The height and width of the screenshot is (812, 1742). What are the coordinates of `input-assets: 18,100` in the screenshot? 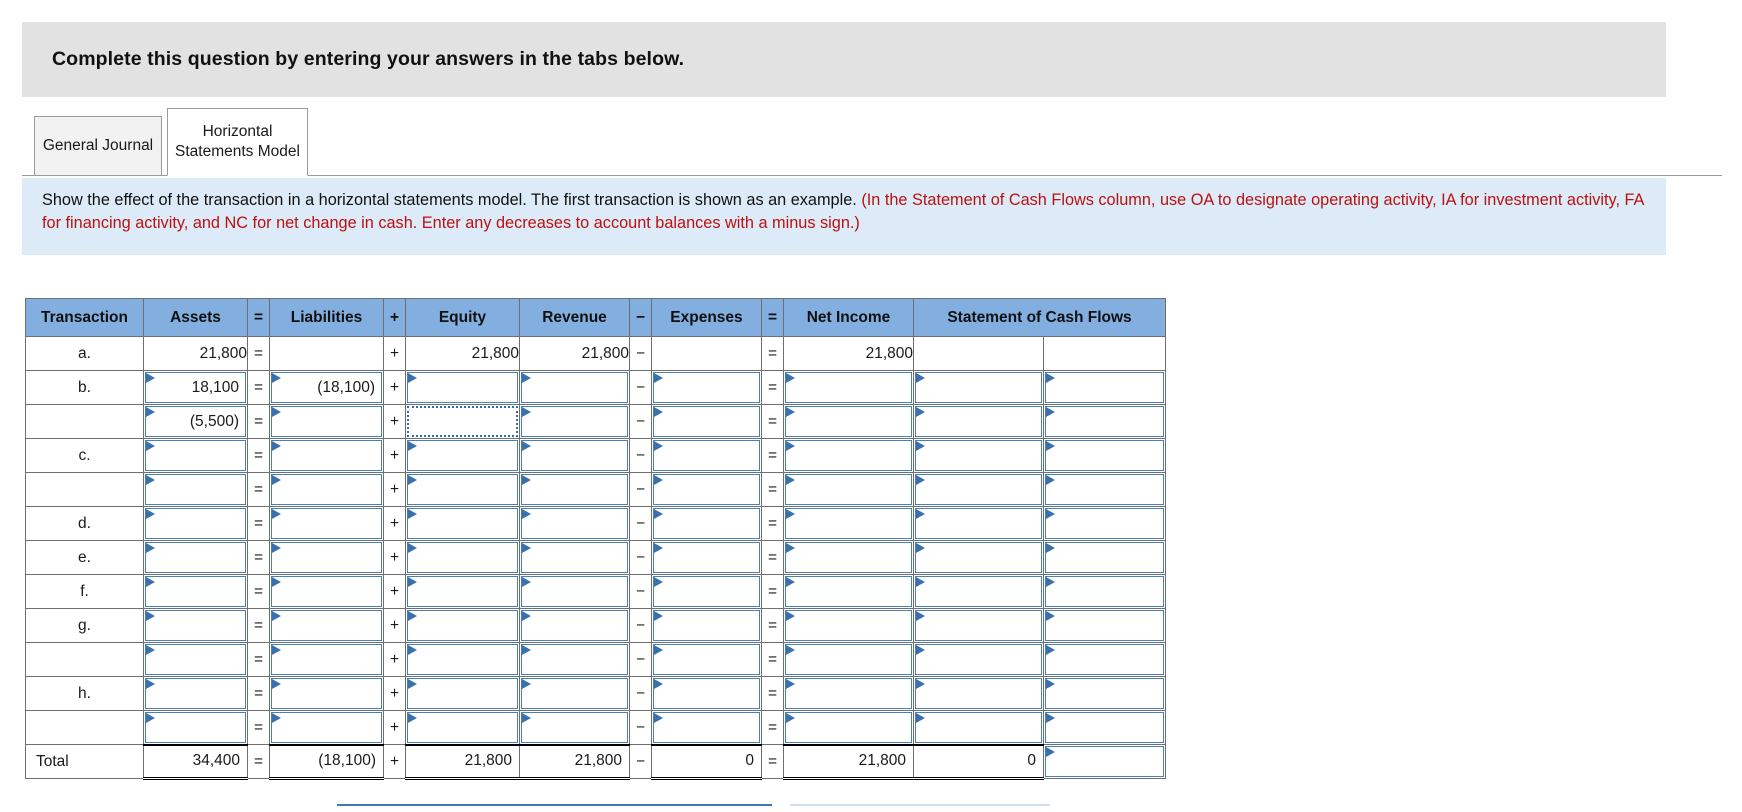 It's located at (195, 387).